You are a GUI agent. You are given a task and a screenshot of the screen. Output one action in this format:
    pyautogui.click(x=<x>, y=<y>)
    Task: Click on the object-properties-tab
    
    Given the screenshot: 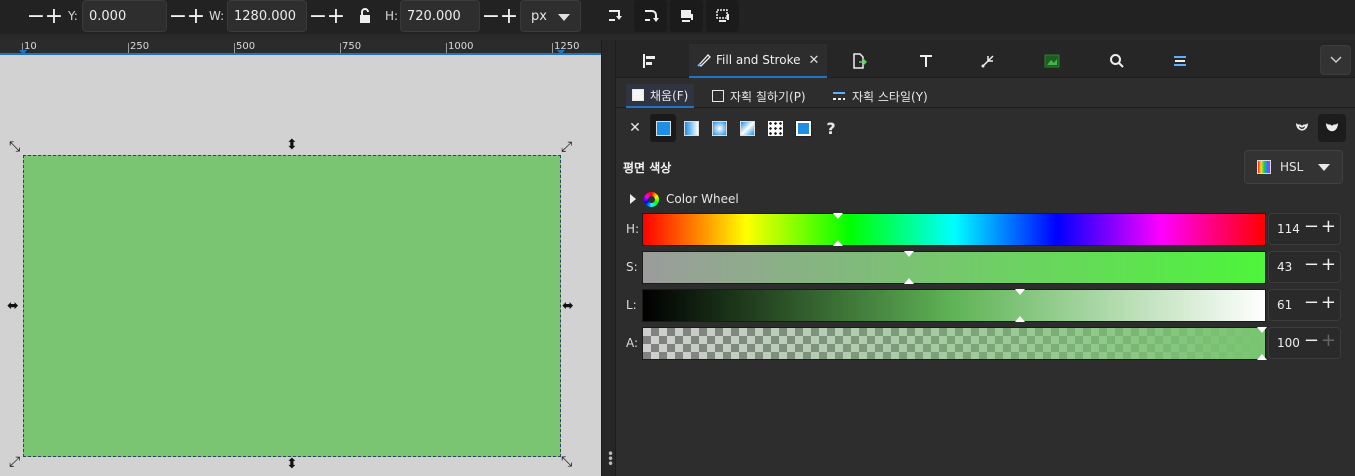 What is the action you would take?
    pyautogui.click(x=649, y=61)
    